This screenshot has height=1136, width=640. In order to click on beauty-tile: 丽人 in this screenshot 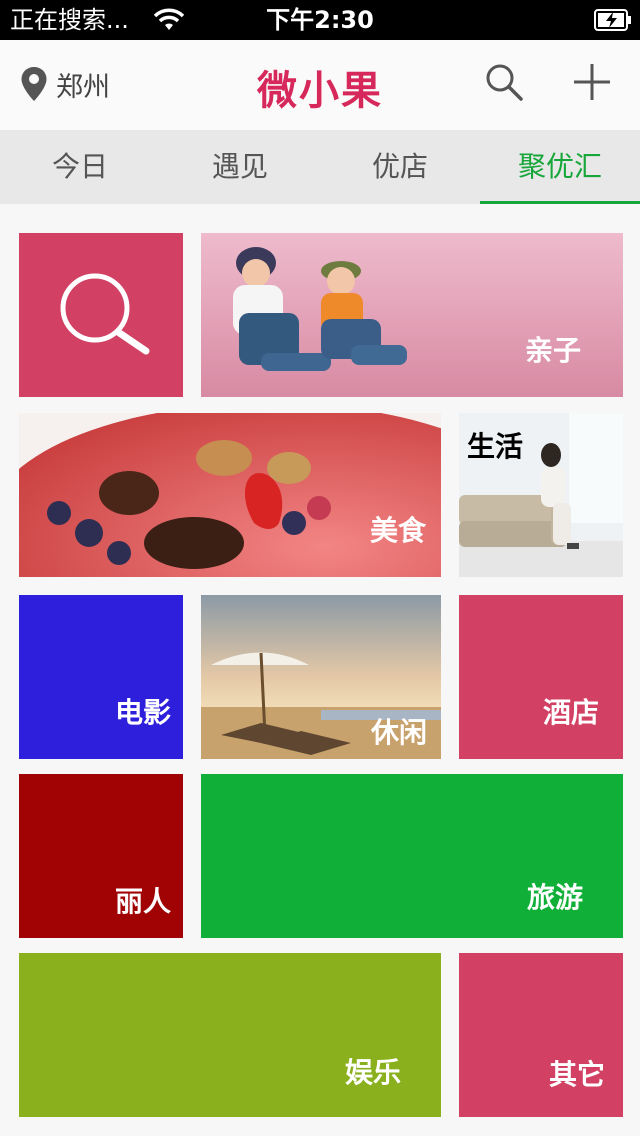, I will do `click(101, 856)`.